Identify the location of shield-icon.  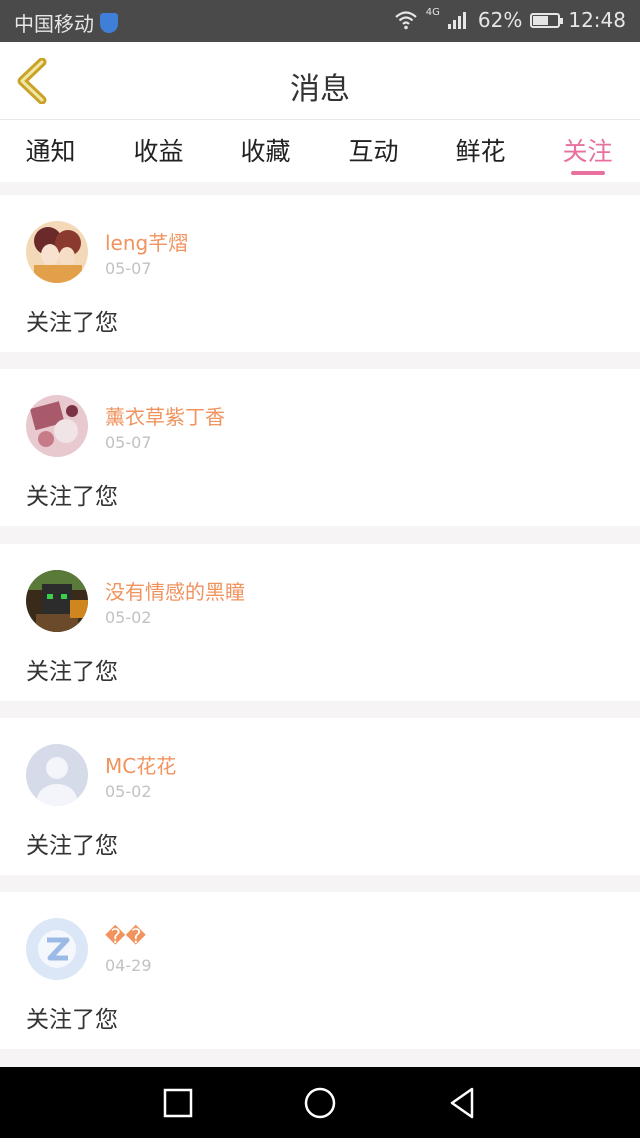
(109, 22).